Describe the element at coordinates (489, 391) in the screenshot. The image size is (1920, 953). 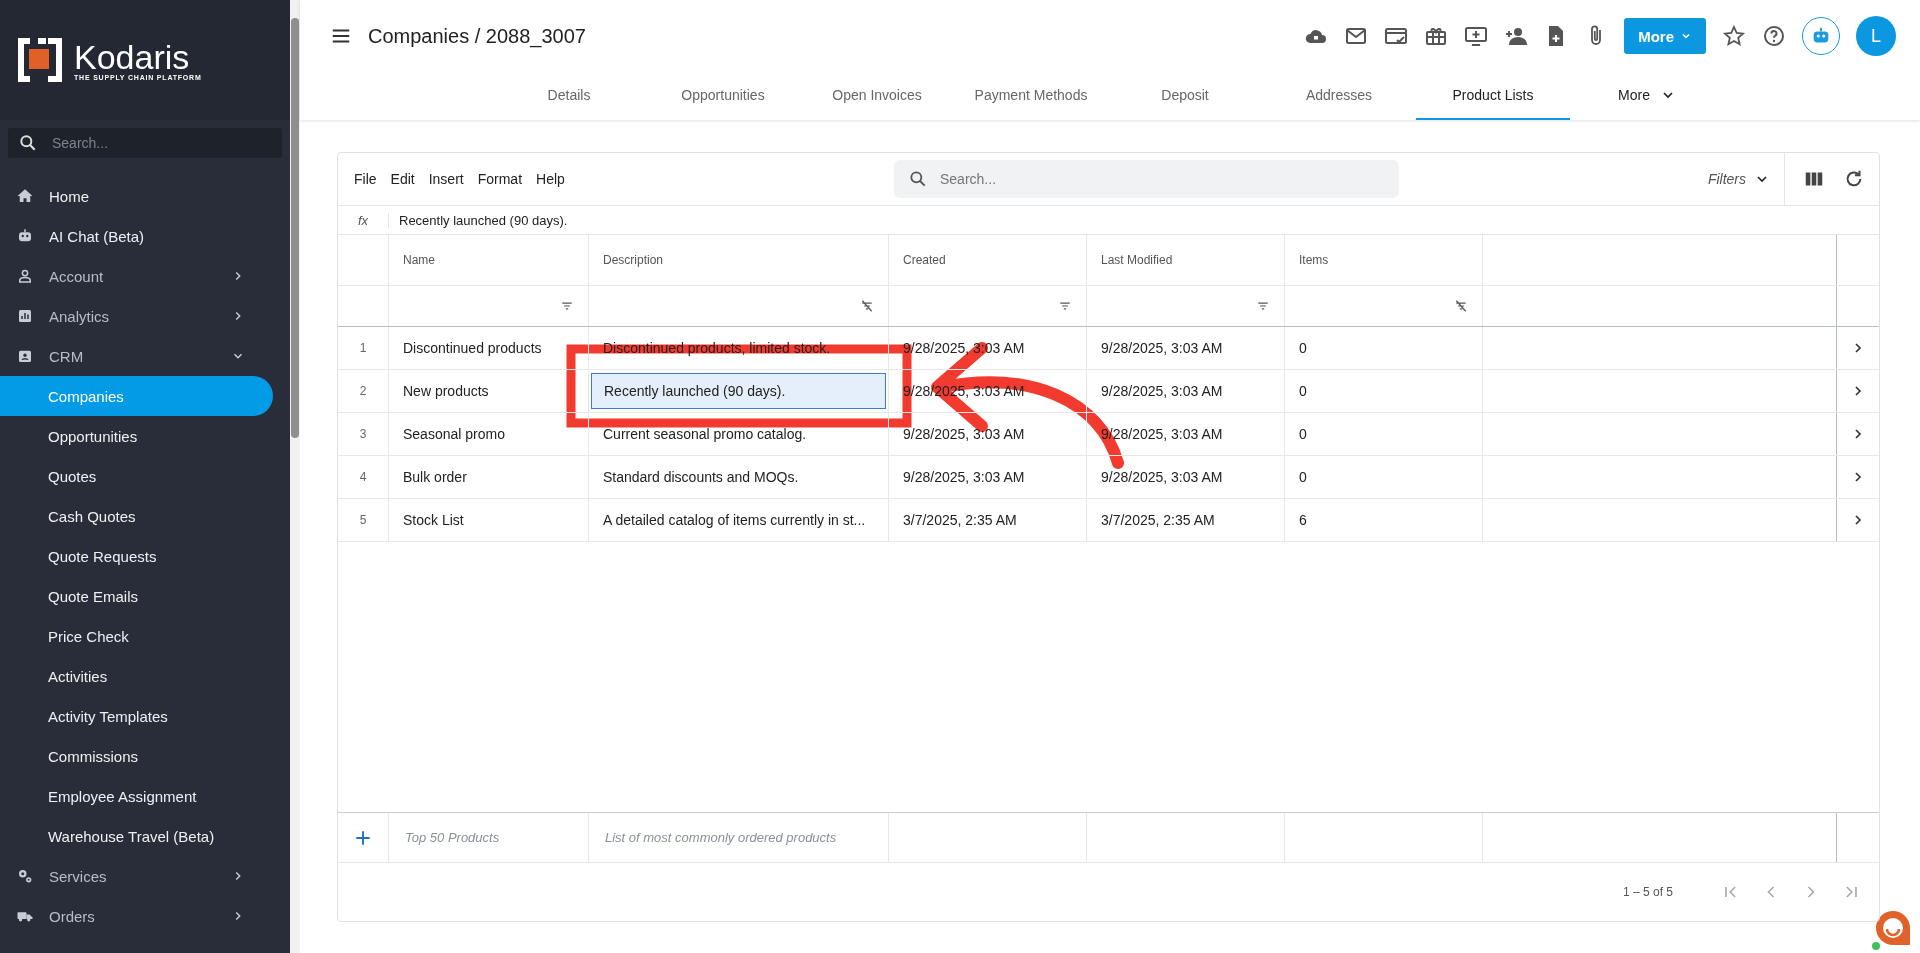
I see `table-cell: New products` at that location.